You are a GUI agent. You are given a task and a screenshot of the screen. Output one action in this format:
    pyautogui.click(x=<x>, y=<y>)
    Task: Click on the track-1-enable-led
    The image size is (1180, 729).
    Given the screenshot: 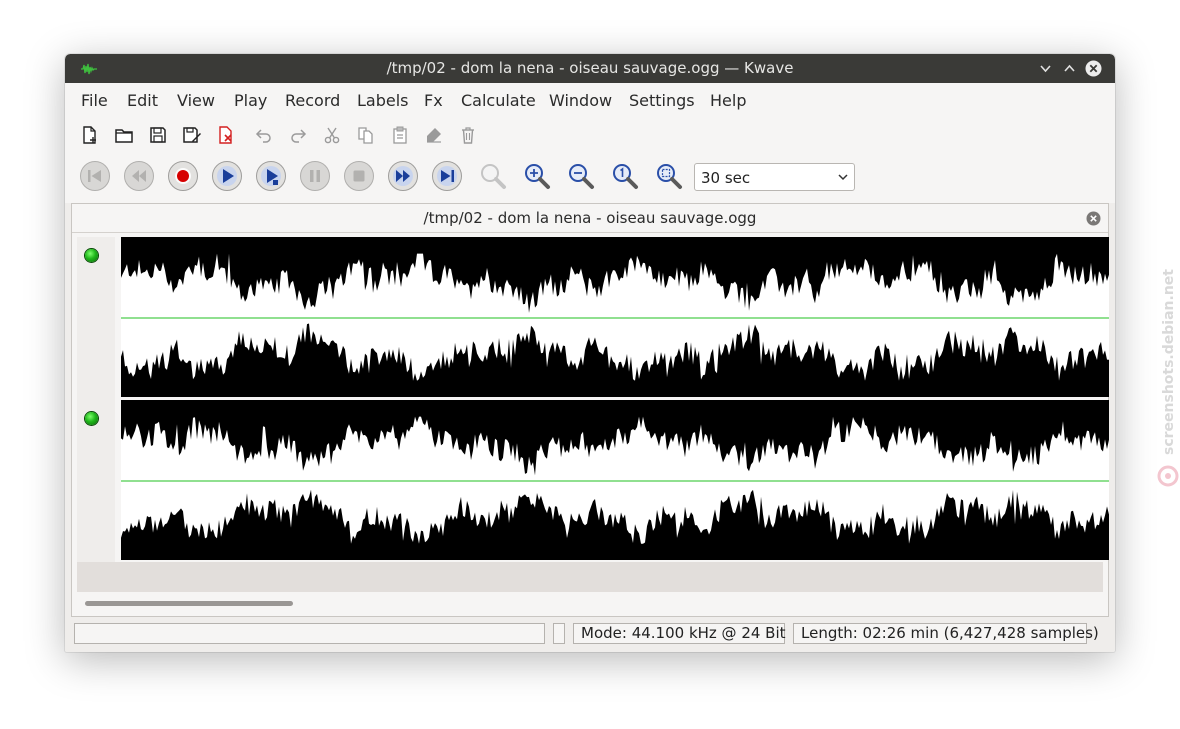 What is the action you would take?
    pyautogui.click(x=91, y=255)
    